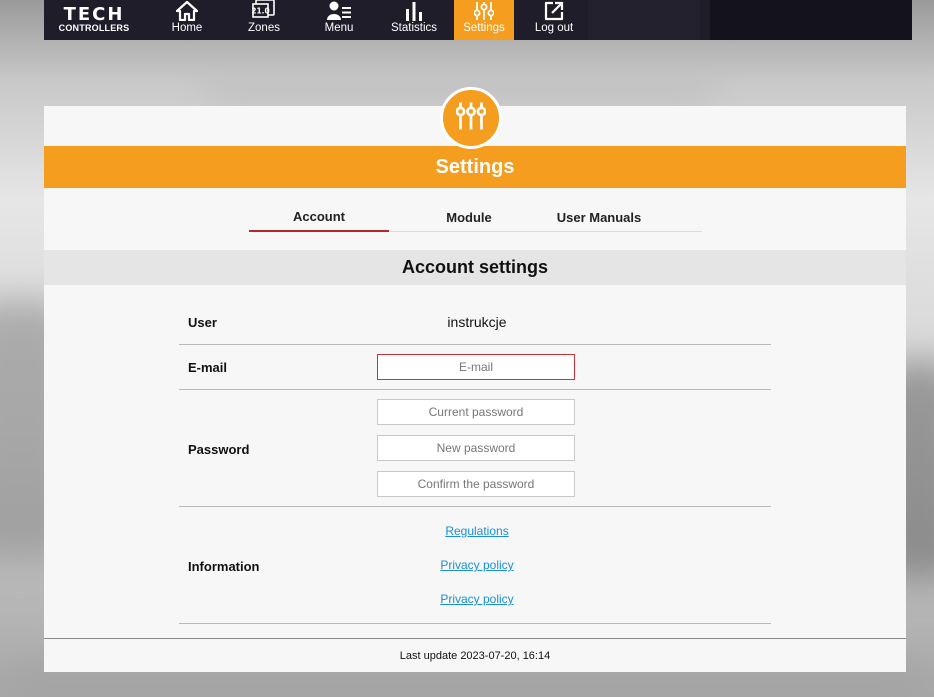 The height and width of the screenshot is (697, 934). What do you see at coordinates (599, 217) in the screenshot?
I see `tab-user-manuals: User Manuals` at bounding box center [599, 217].